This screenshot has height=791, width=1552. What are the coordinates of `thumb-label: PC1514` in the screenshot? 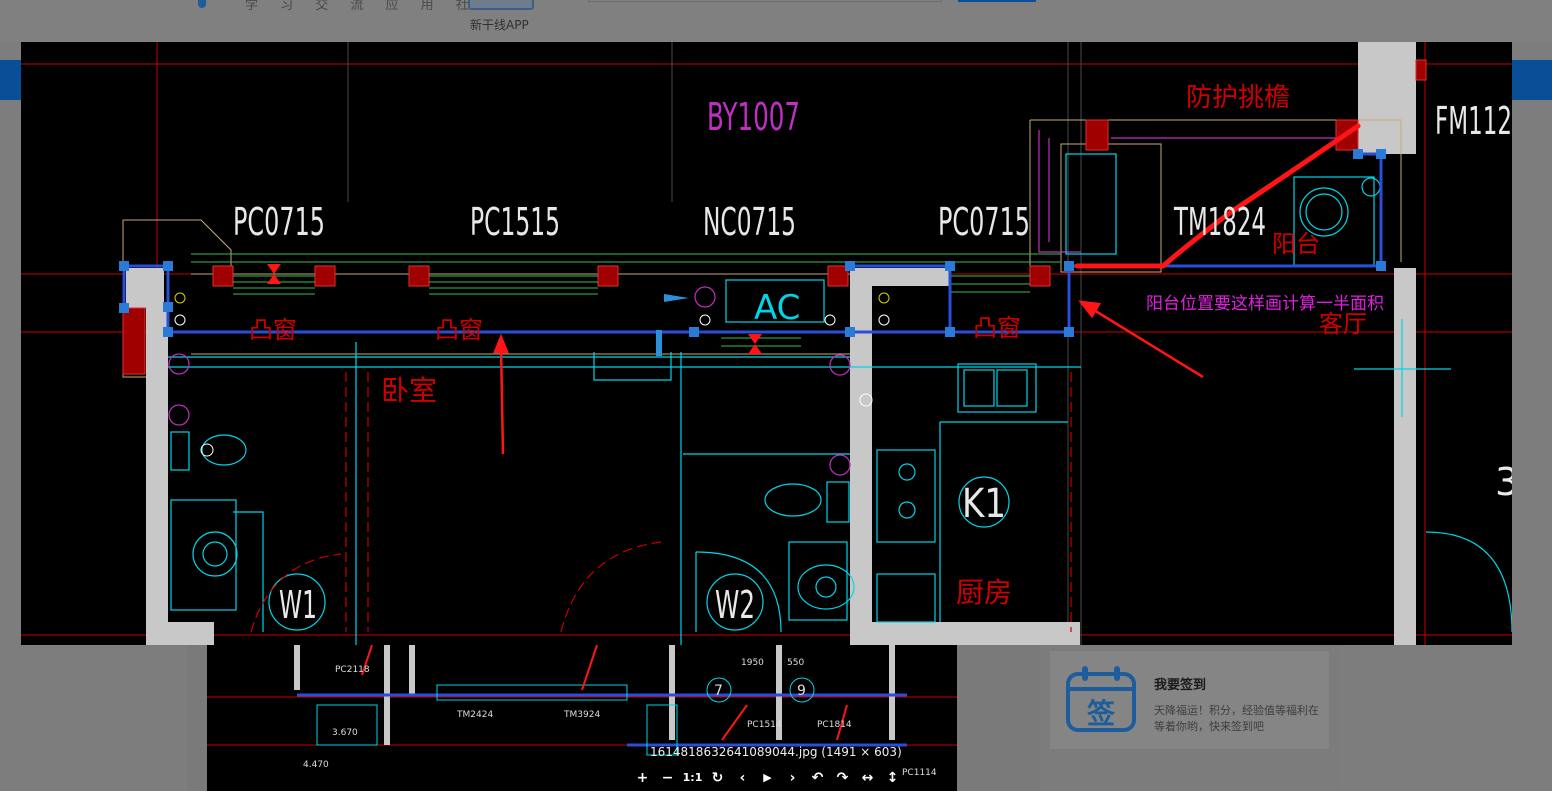 It's located at (764, 725).